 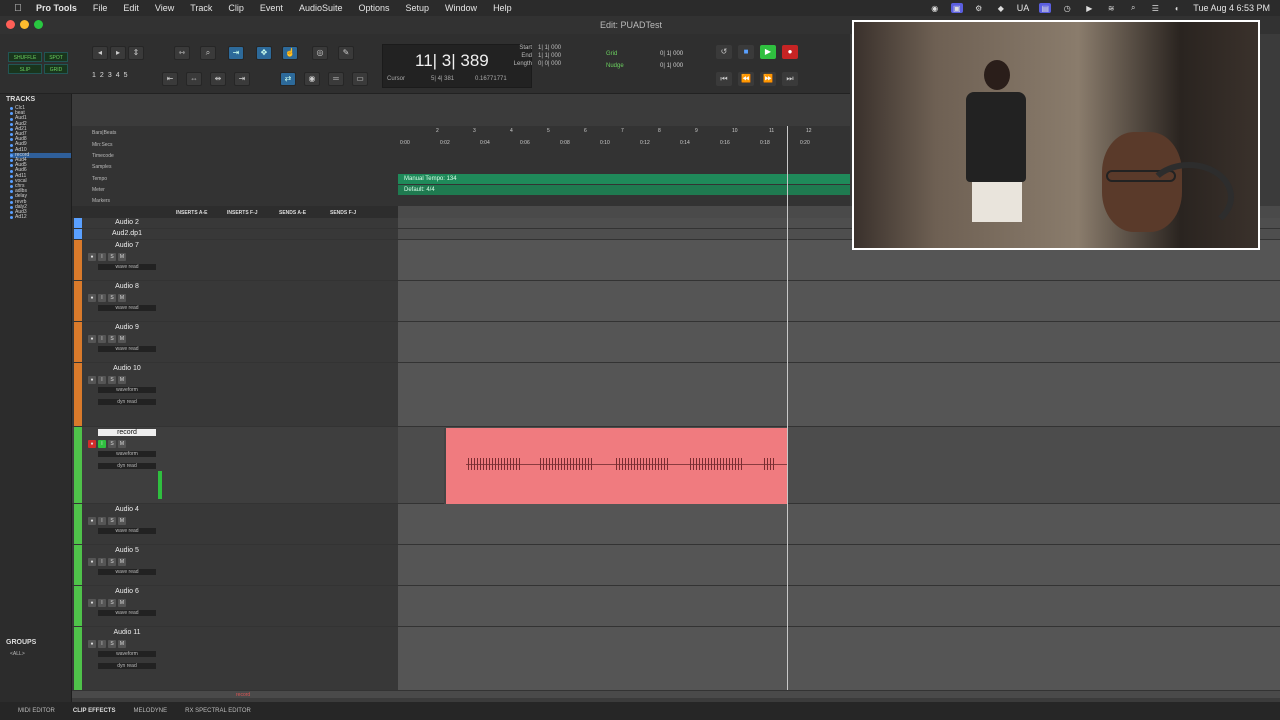 What do you see at coordinates (624, 190) in the screenshot?
I see `meter-ruler: Default: 4/4` at bounding box center [624, 190].